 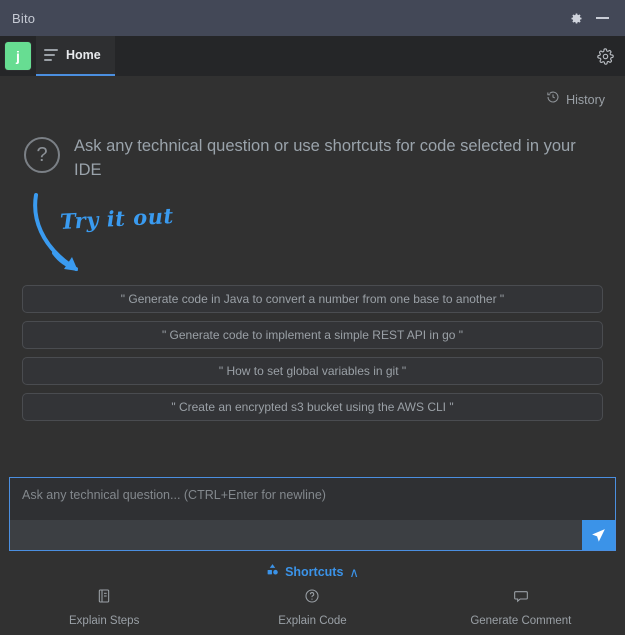 What do you see at coordinates (521, 598) in the screenshot?
I see `comment-icon` at bounding box center [521, 598].